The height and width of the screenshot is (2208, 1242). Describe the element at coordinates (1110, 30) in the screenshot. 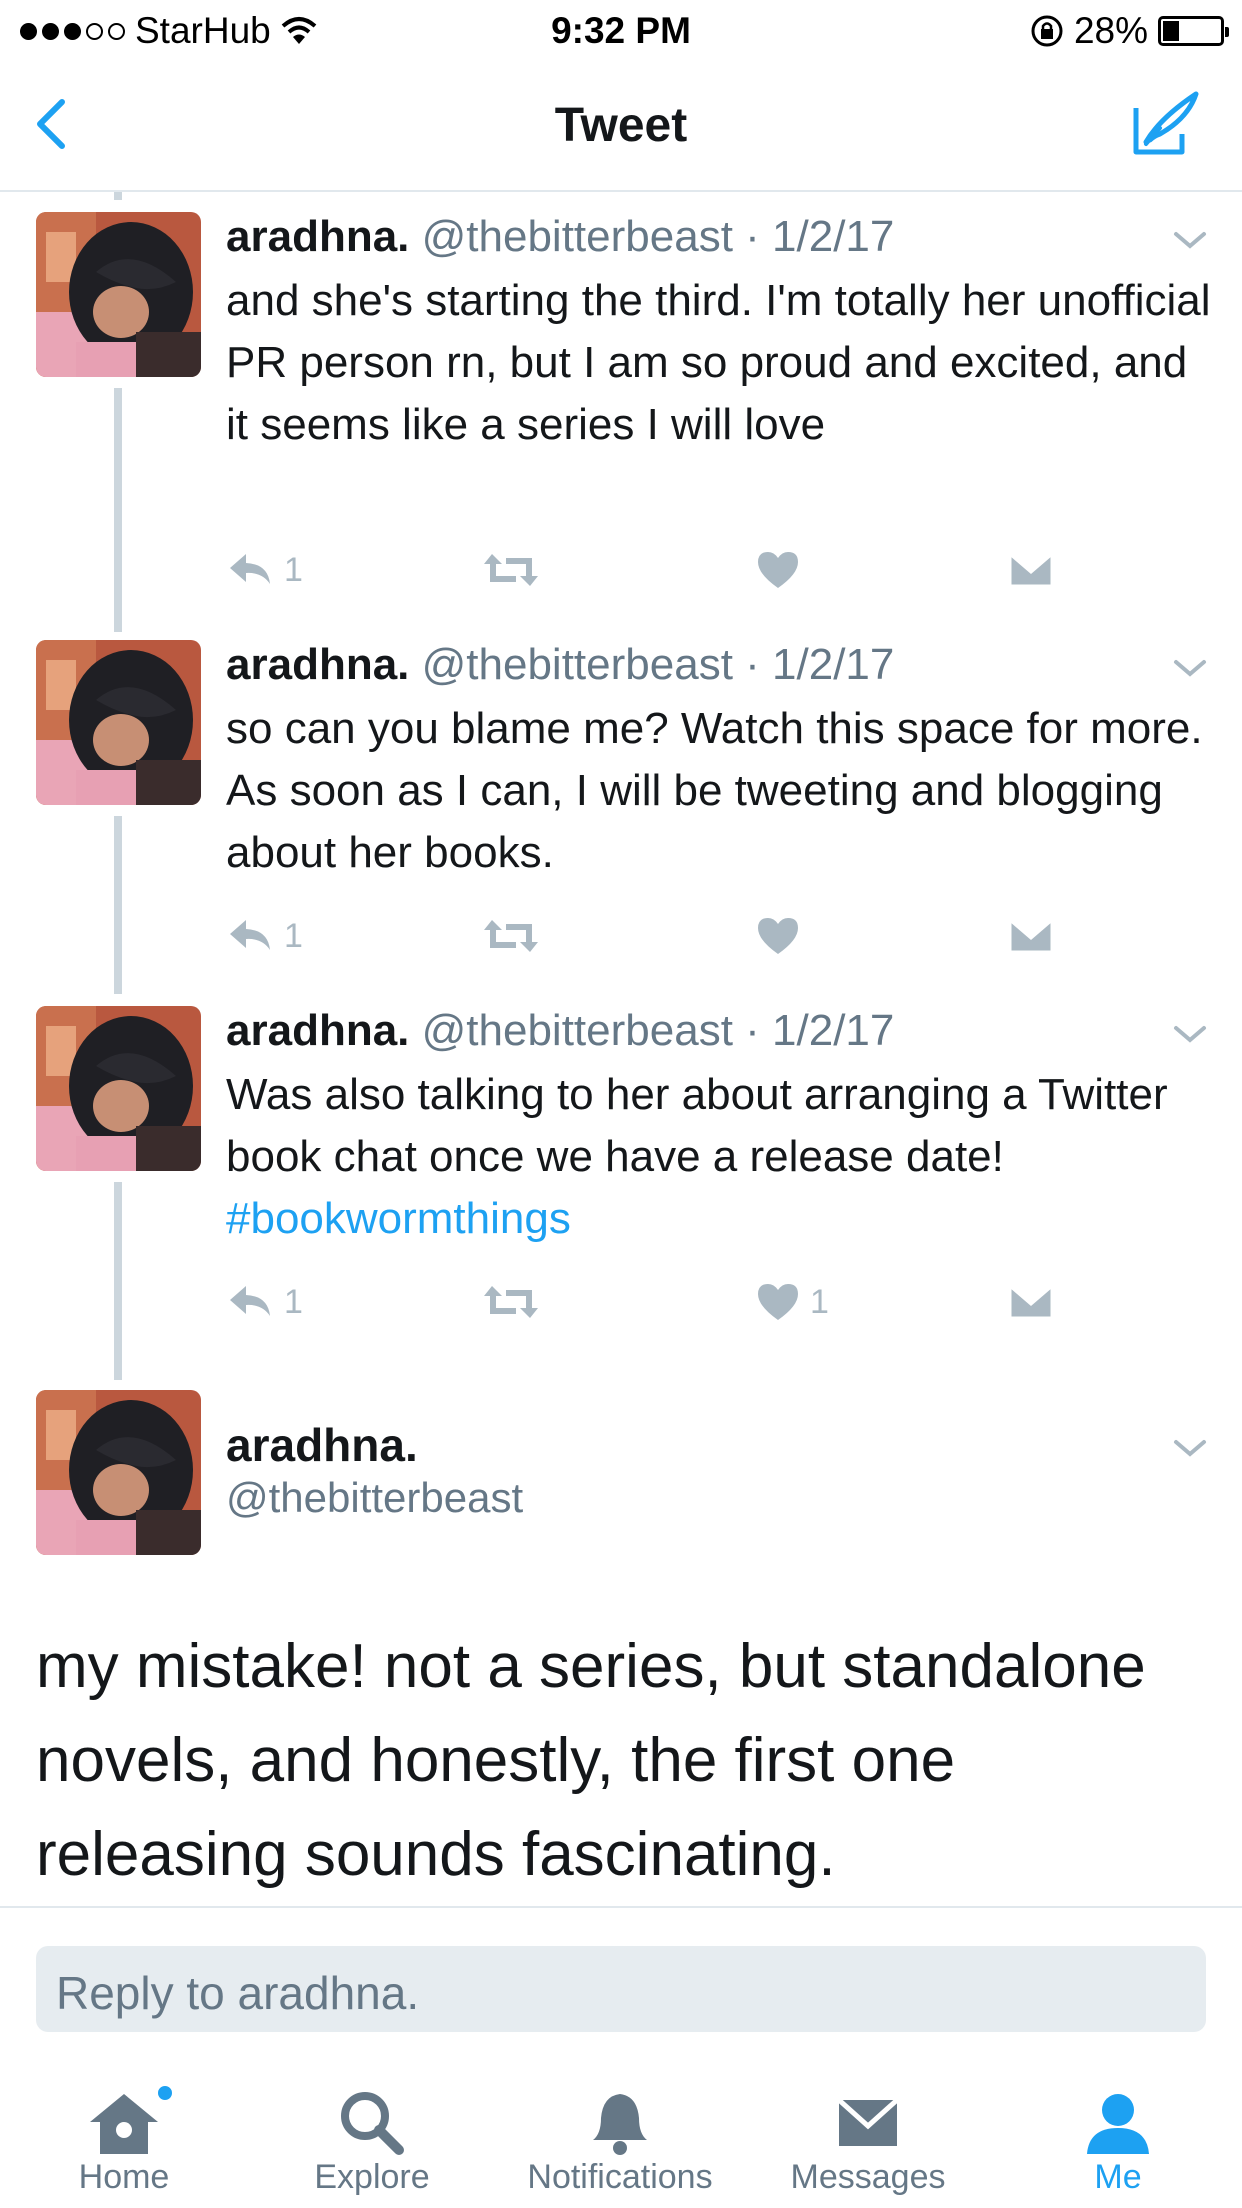

I see `battery-percent: 28%` at that location.